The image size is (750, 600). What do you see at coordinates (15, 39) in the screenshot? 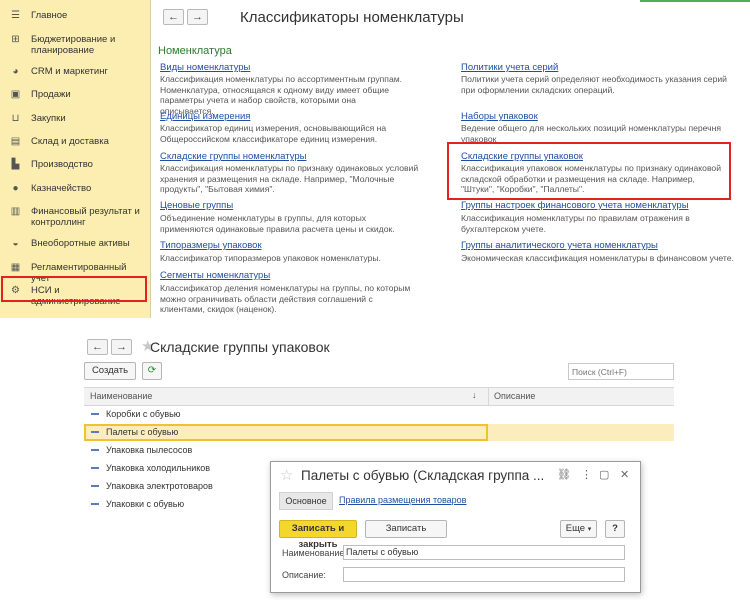
I see `budget-icon: ⊞` at bounding box center [15, 39].